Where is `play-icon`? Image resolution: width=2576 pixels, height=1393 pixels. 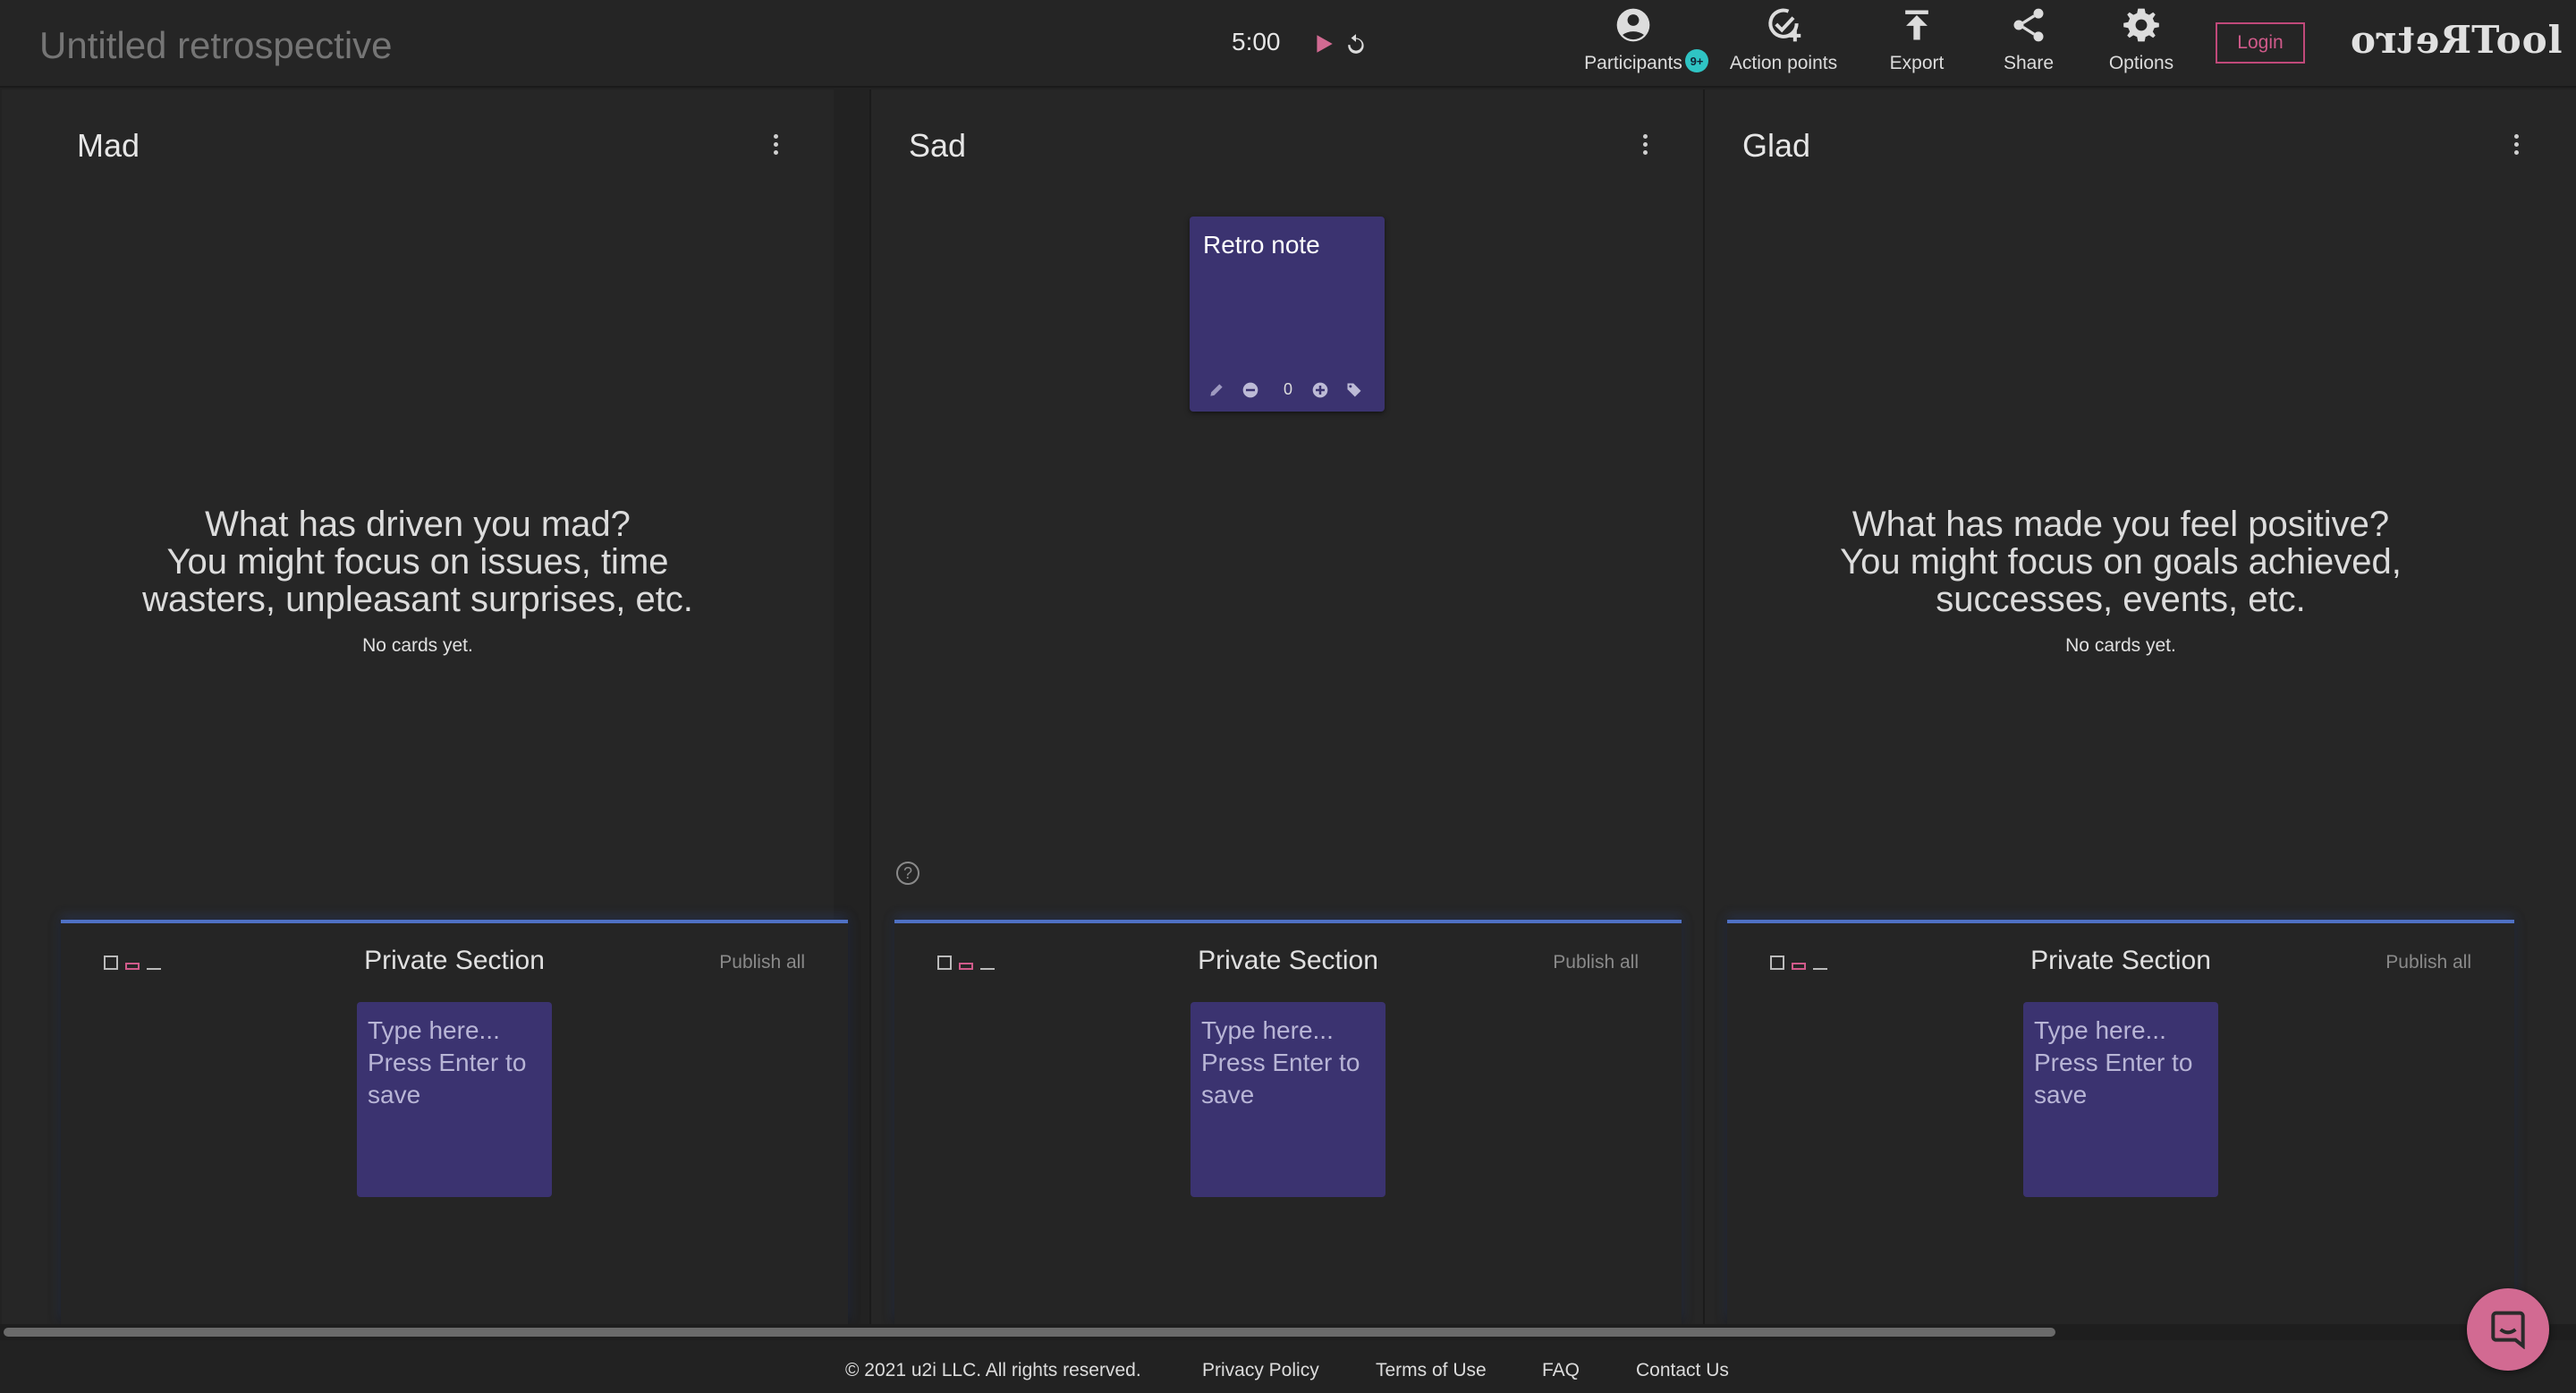 play-icon is located at coordinates (1323, 43).